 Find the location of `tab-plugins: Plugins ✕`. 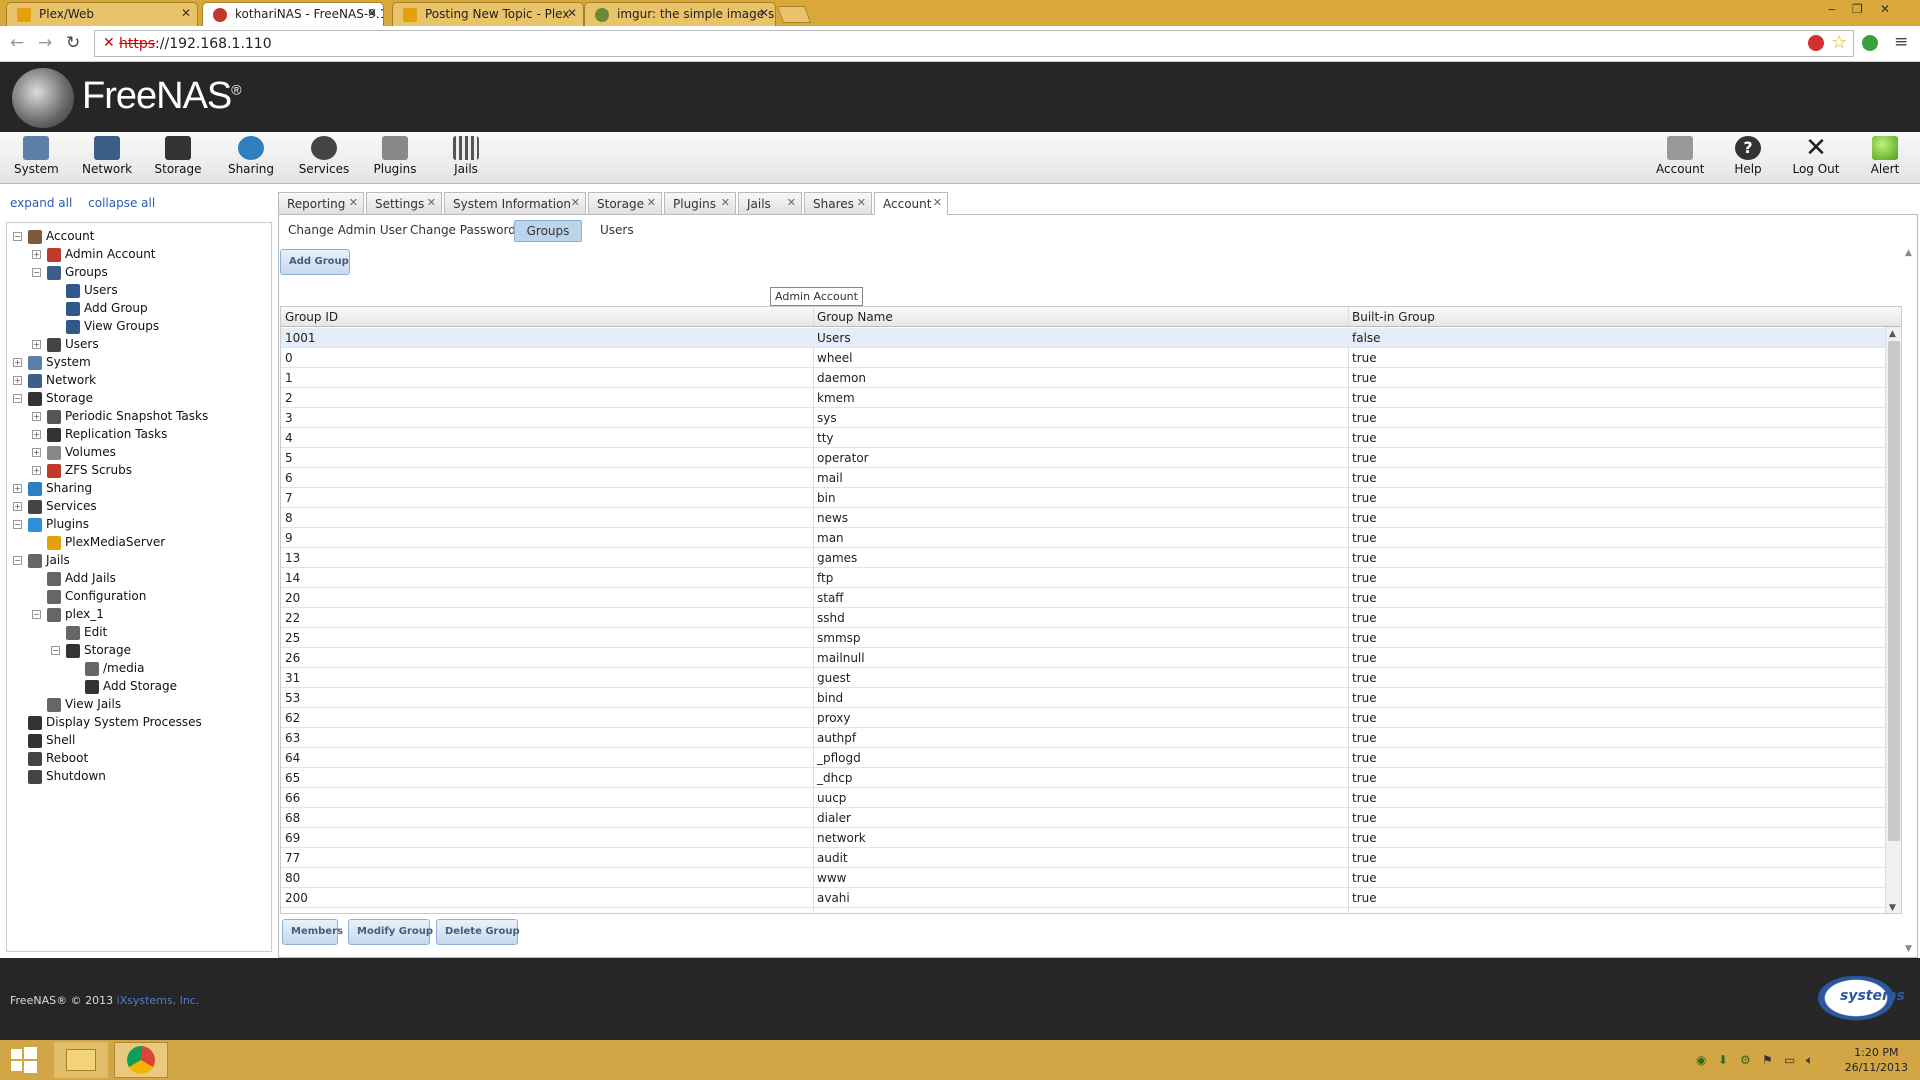

tab-plugins: Plugins ✕ is located at coordinates (700, 203).